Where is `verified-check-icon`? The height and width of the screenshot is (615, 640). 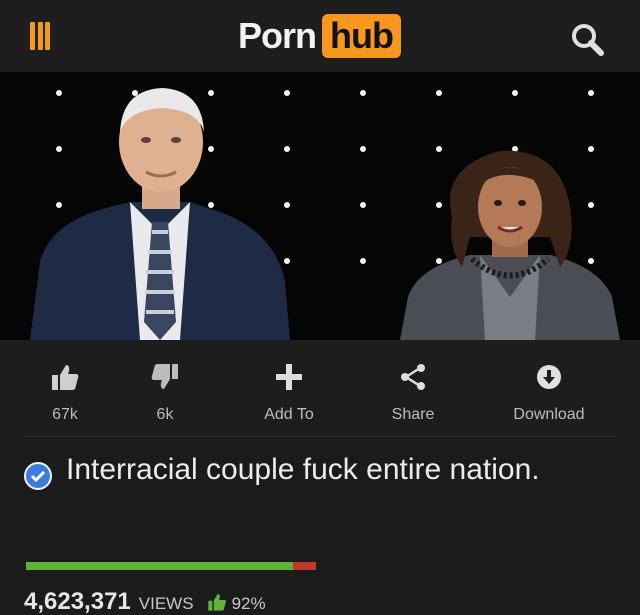 verified-check-icon is located at coordinates (38, 476).